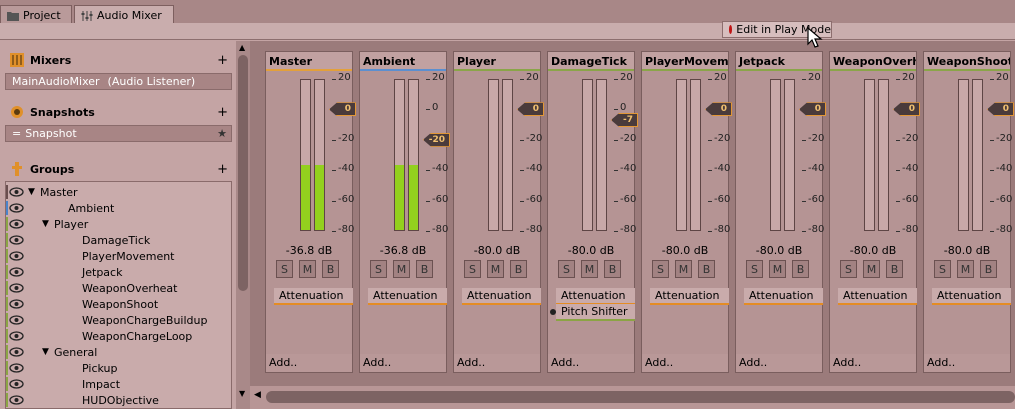  Describe the element at coordinates (595, 311) in the screenshot. I see `effect-slot: Pitch Shifter` at that location.